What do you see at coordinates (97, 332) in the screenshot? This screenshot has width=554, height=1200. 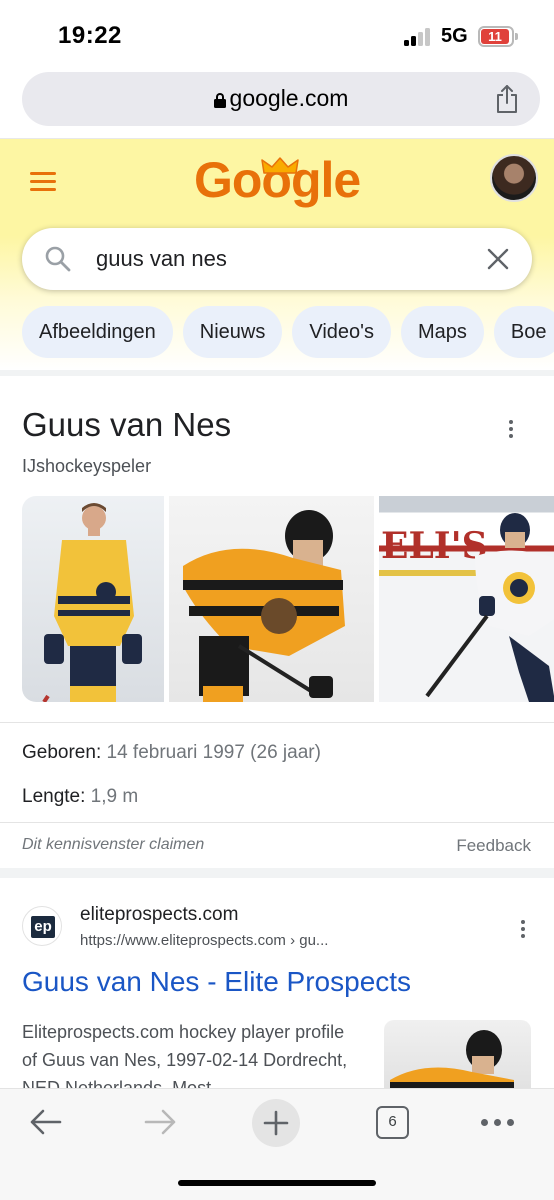 I see `chip-images: Afbeeldingen` at bounding box center [97, 332].